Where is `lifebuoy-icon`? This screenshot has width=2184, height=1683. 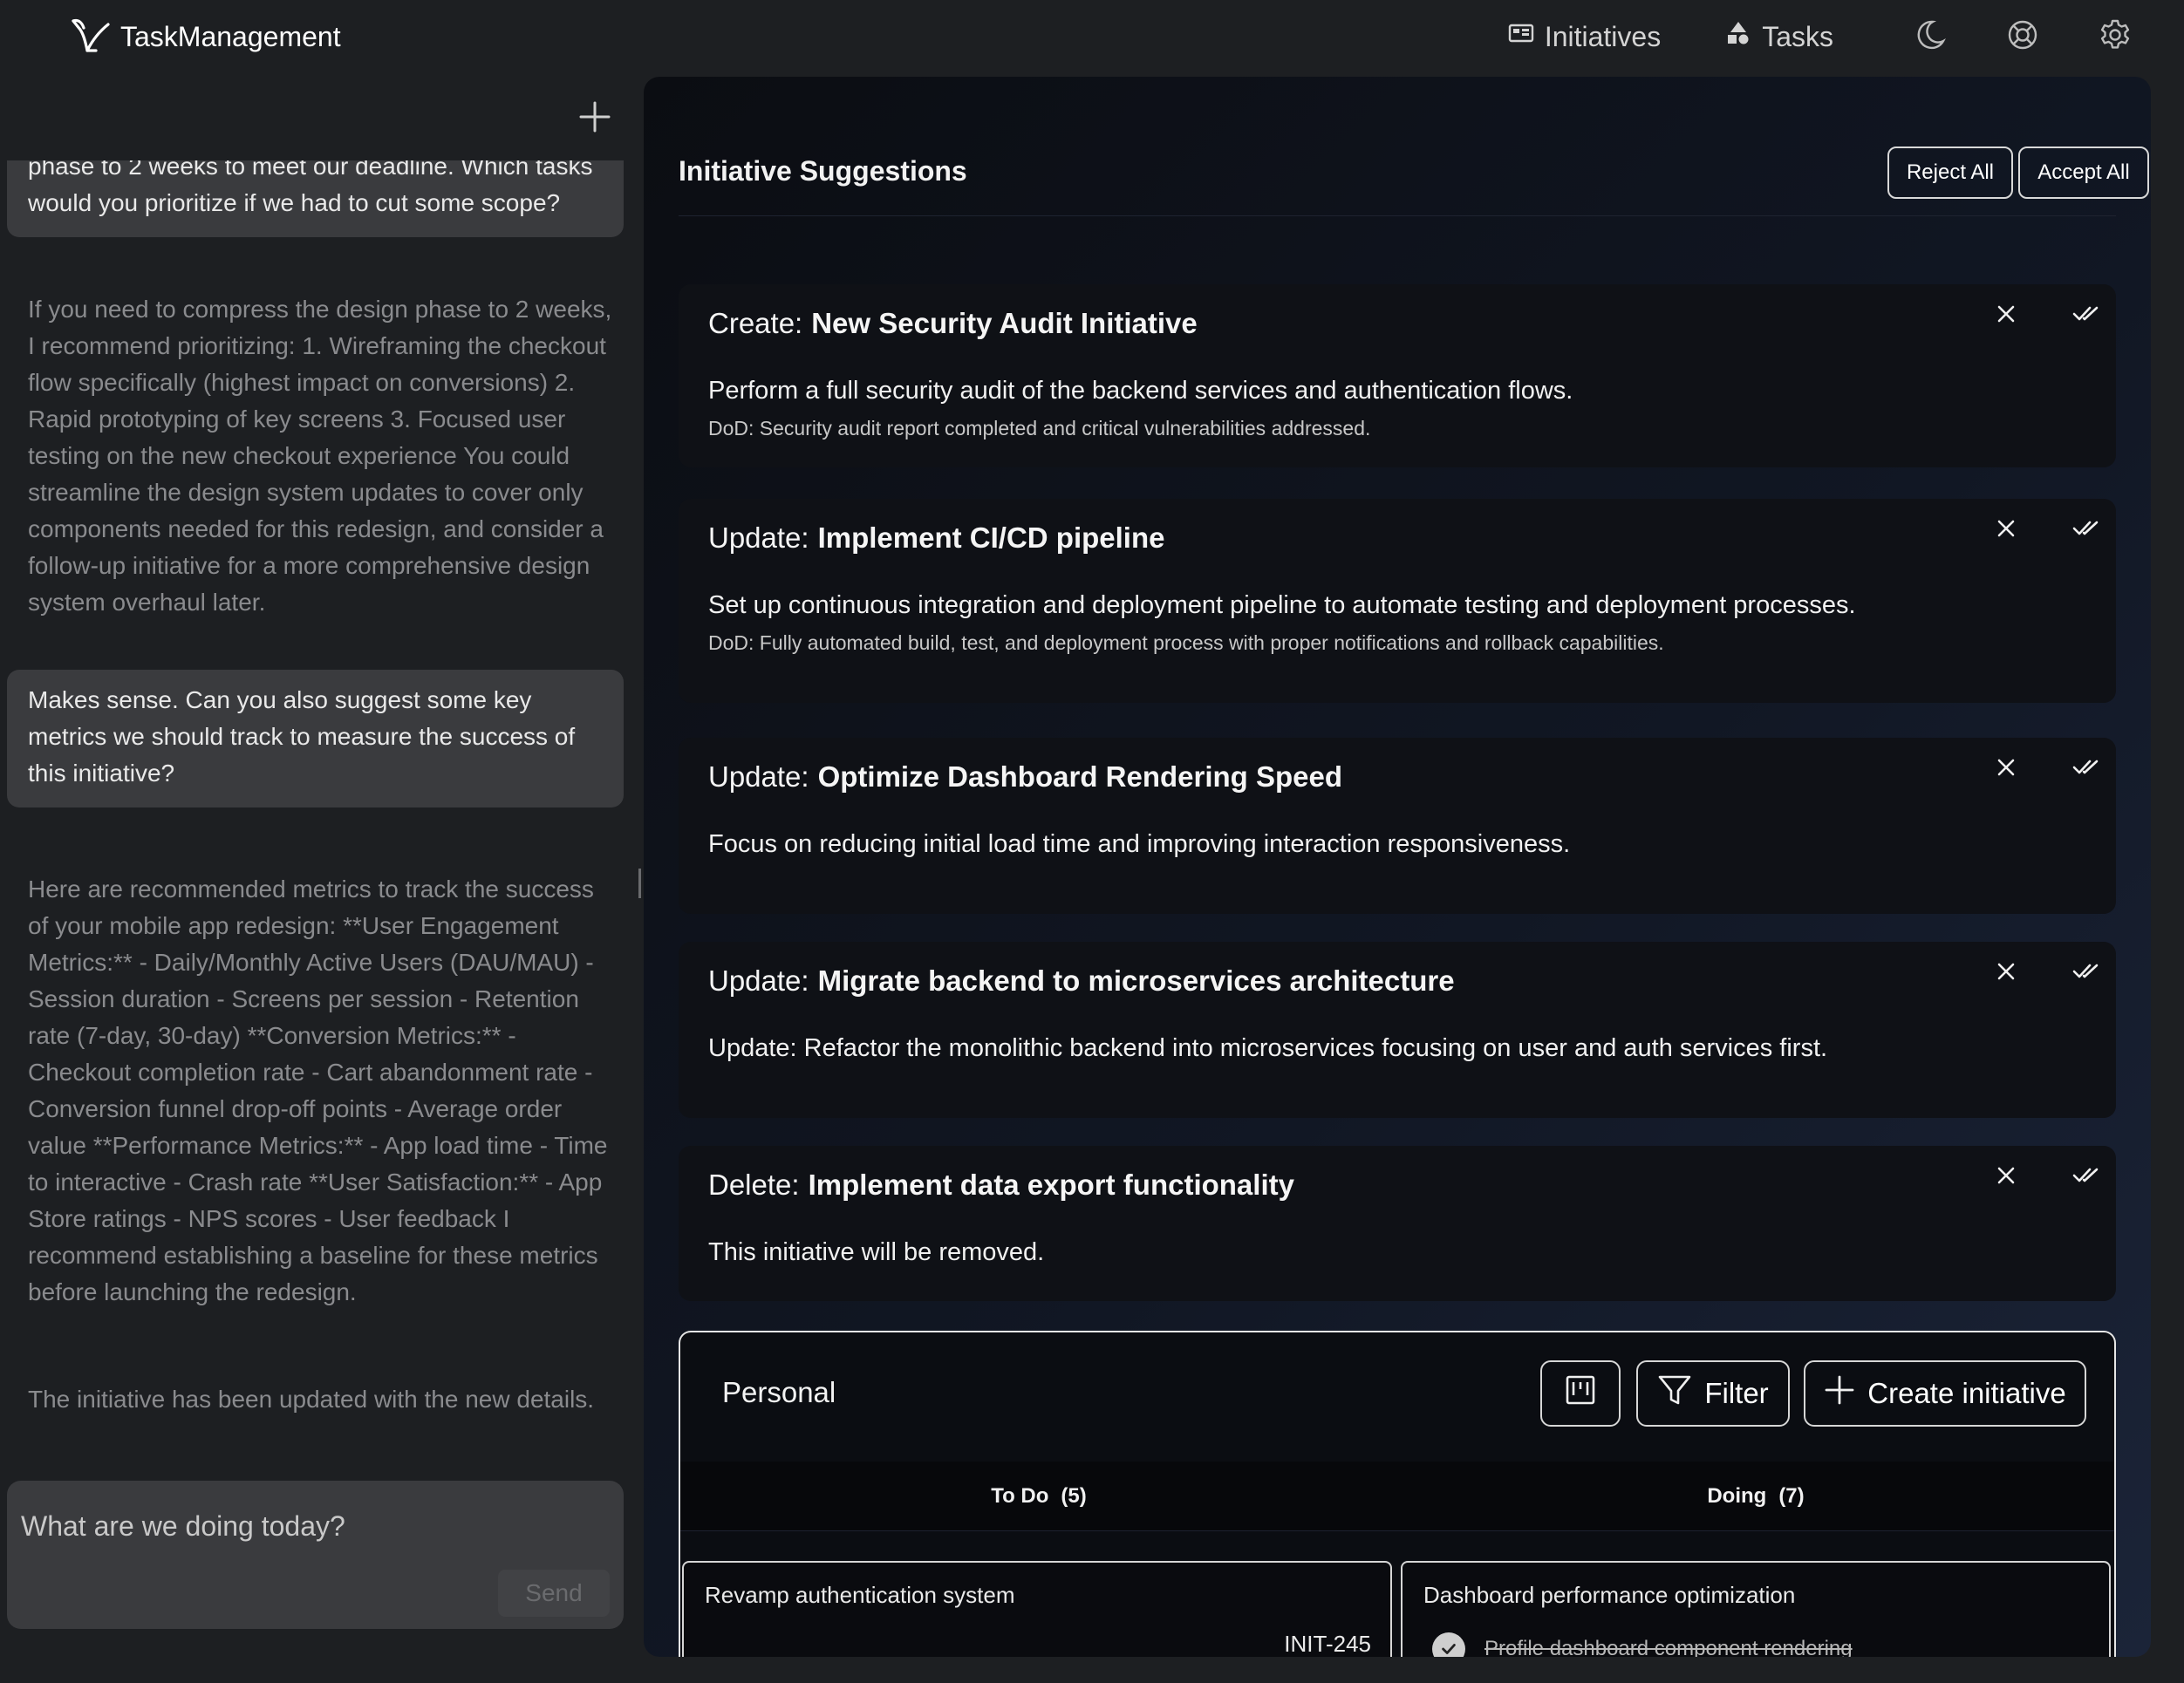
lifebuoy-icon is located at coordinates (2022, 37).